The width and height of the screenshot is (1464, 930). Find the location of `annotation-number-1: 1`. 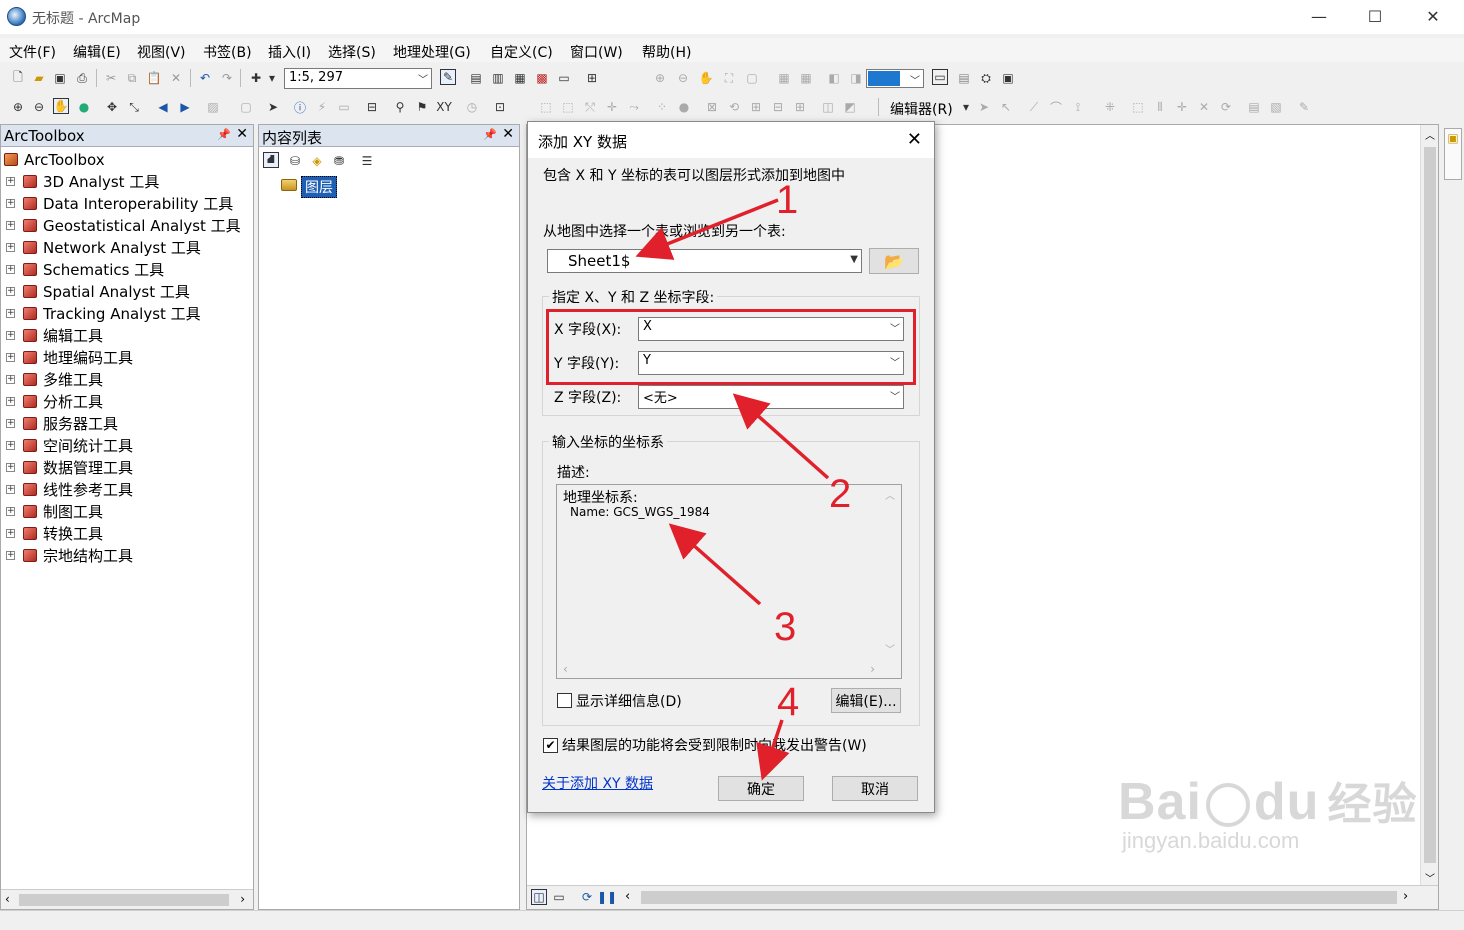

annotation-number-1: 1 is located at coordinates (787, 200).